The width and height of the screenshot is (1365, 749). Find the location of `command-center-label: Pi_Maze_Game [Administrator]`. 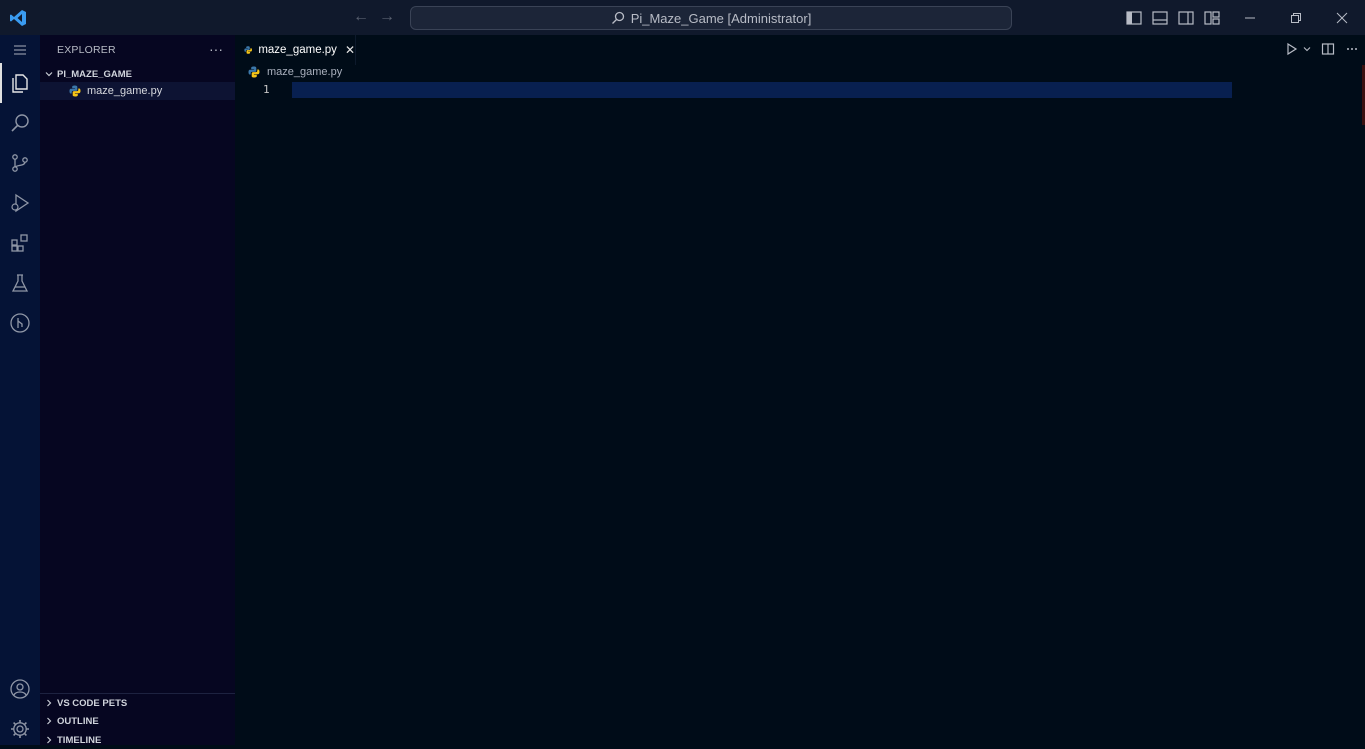

command-center-label: Pi_Maze_Game [Administrator] is located at coordinates (721, 18).